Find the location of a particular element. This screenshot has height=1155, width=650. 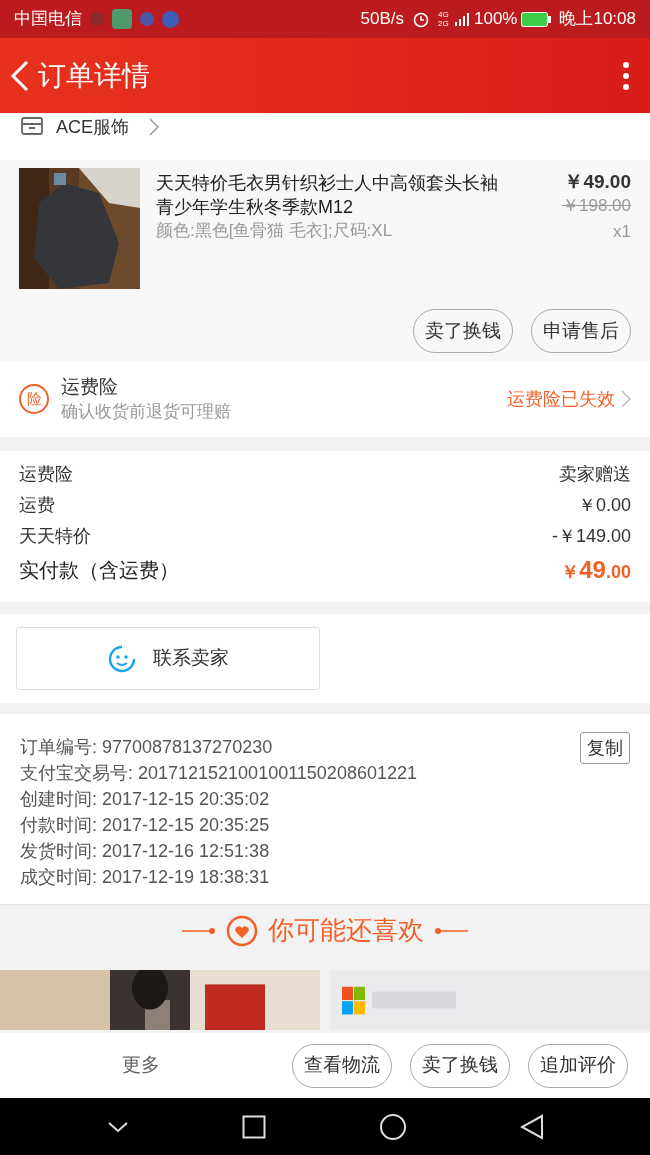

signal-icon is located at coordinates (461, 19).